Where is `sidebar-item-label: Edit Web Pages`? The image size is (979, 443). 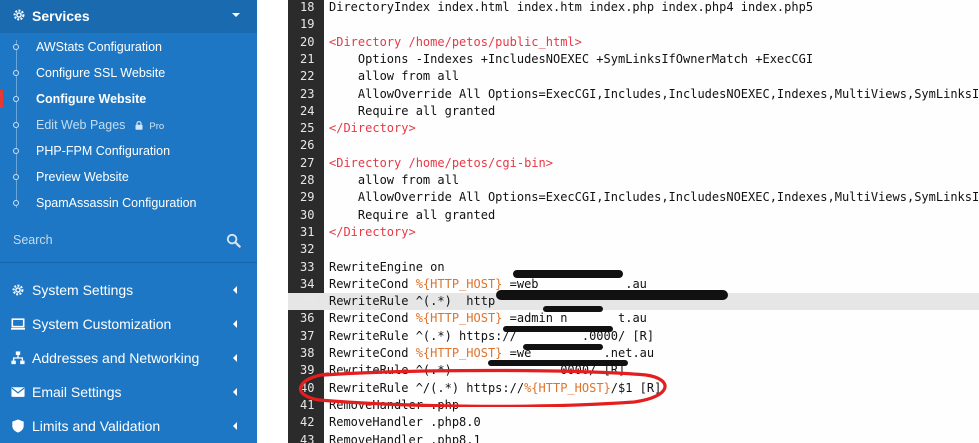 sidebar-item-label: Edit Web Pages is located at coordinates (81, 125).